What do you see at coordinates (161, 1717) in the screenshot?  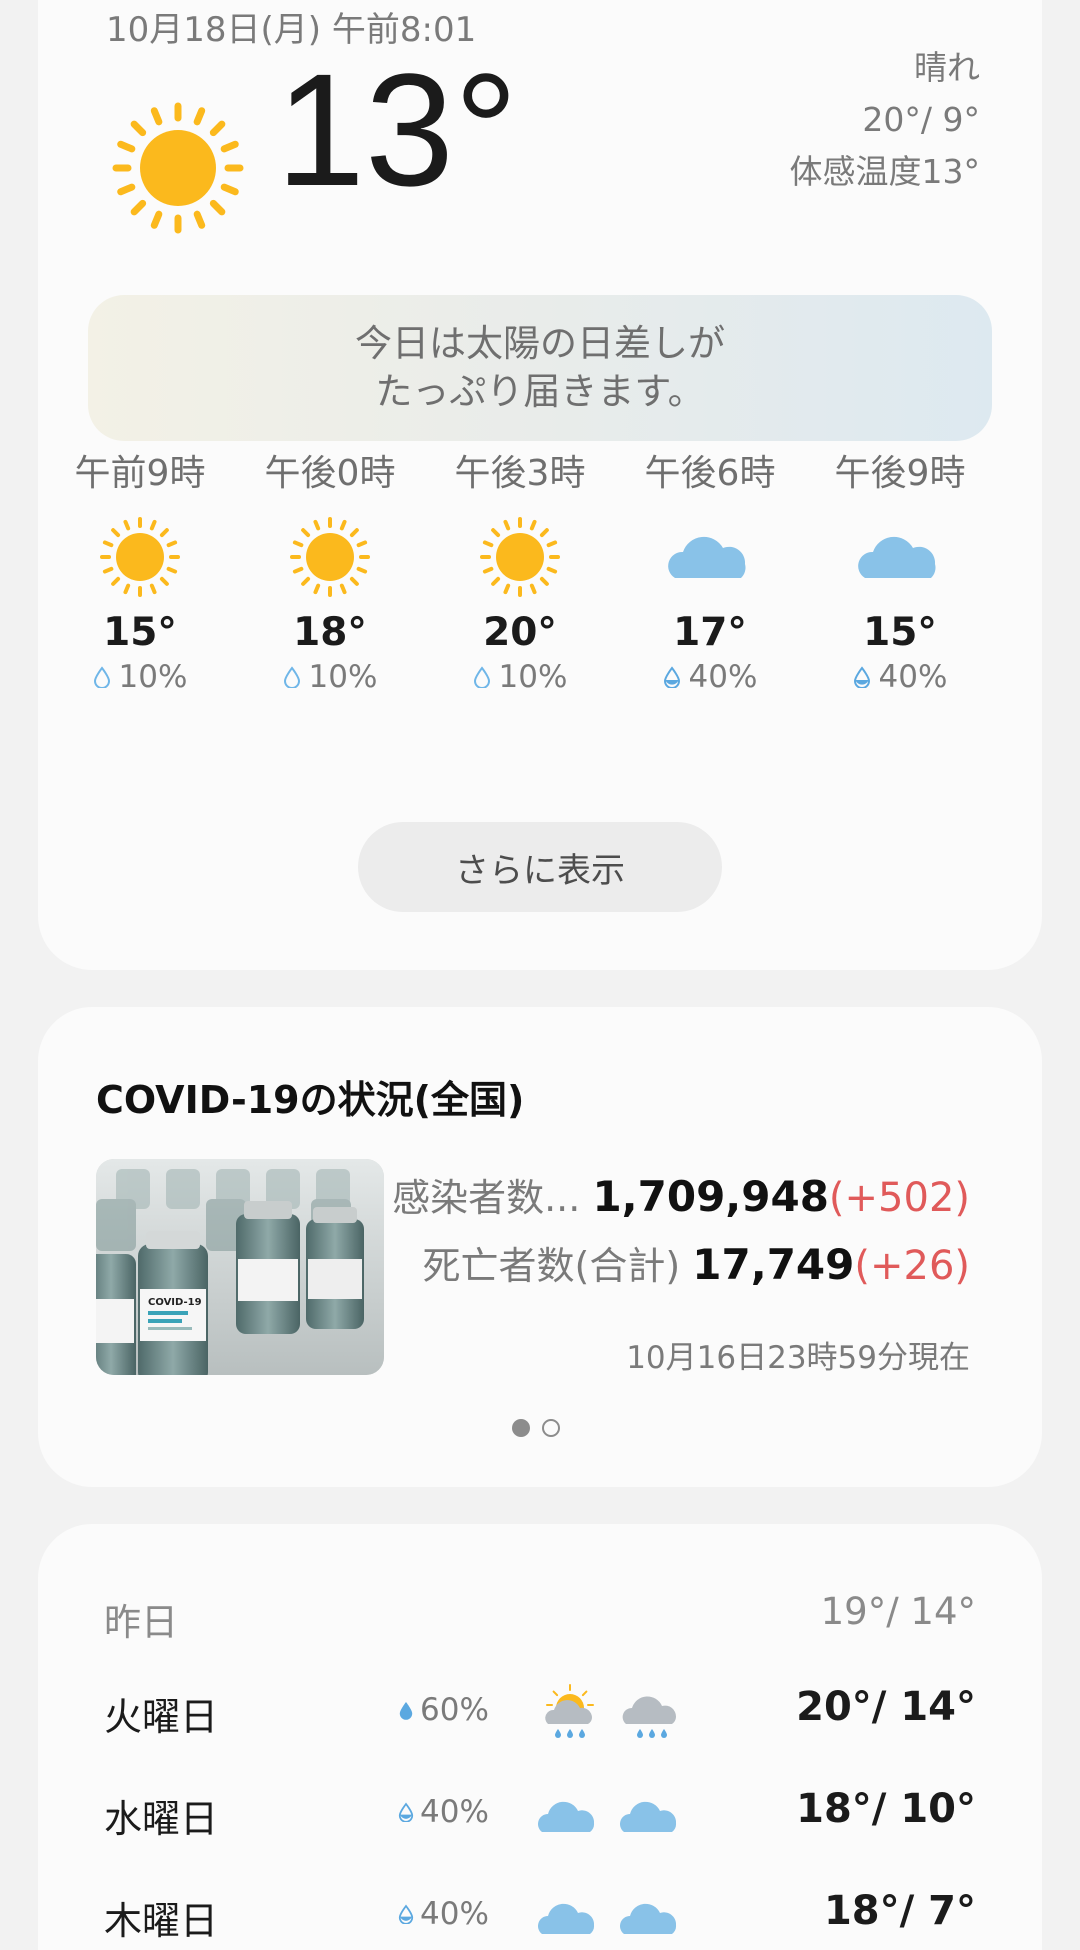 I see `day-label: 火曜日` at bounding box center [161, 1717].